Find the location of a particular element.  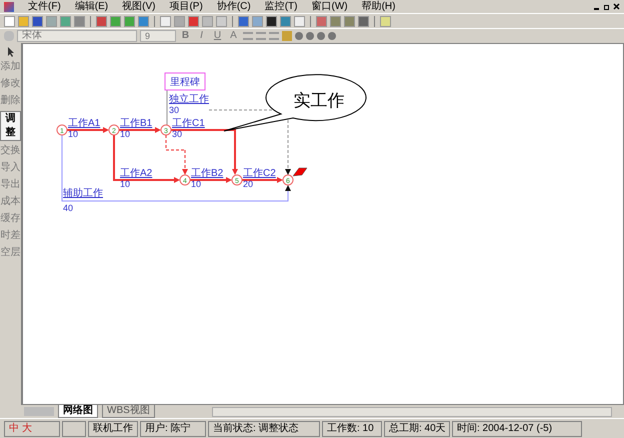

tool-button: 修改 is located at coordinates (10, 84).